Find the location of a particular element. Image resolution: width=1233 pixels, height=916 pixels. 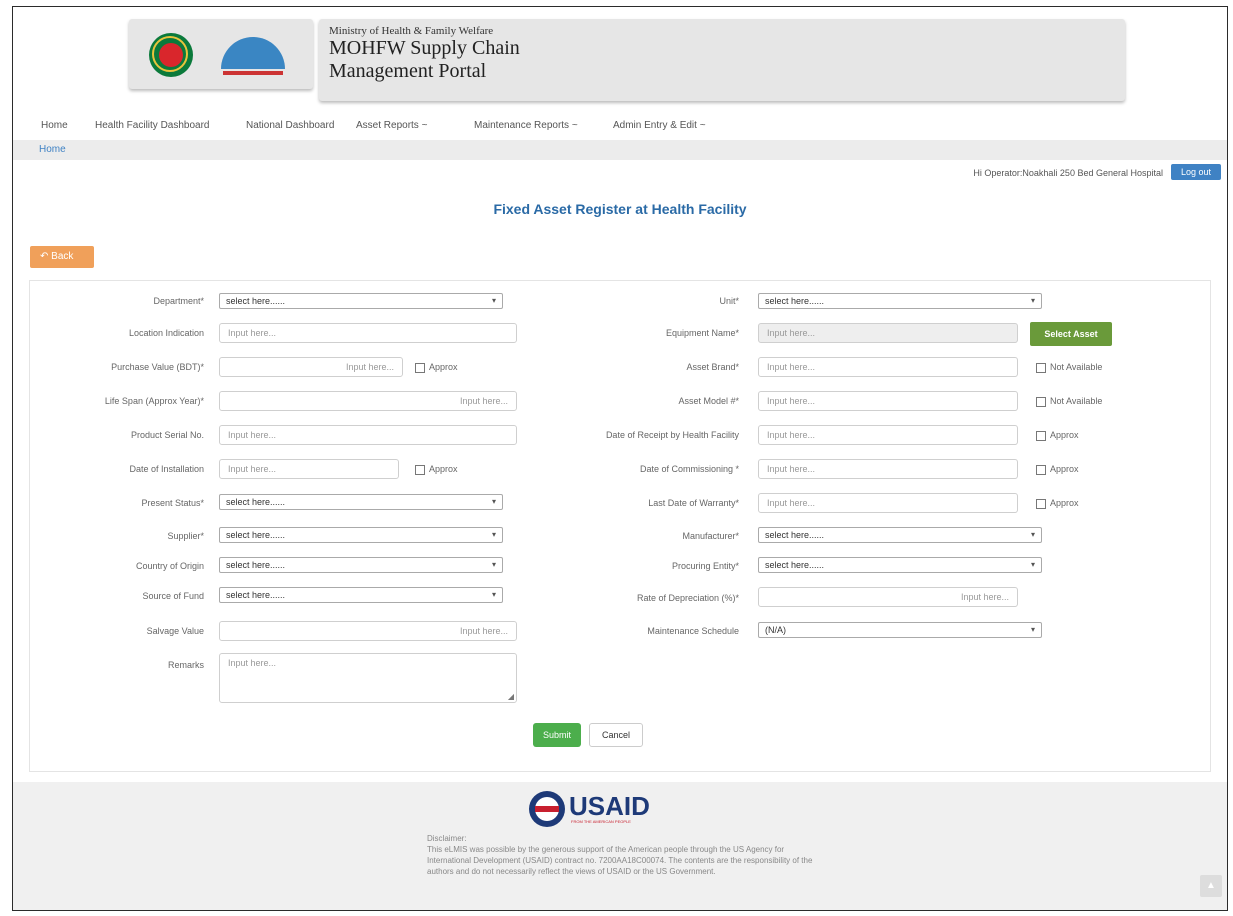

brand-not-available-checkbox: Not Available is located at coordinates (1069, 367).